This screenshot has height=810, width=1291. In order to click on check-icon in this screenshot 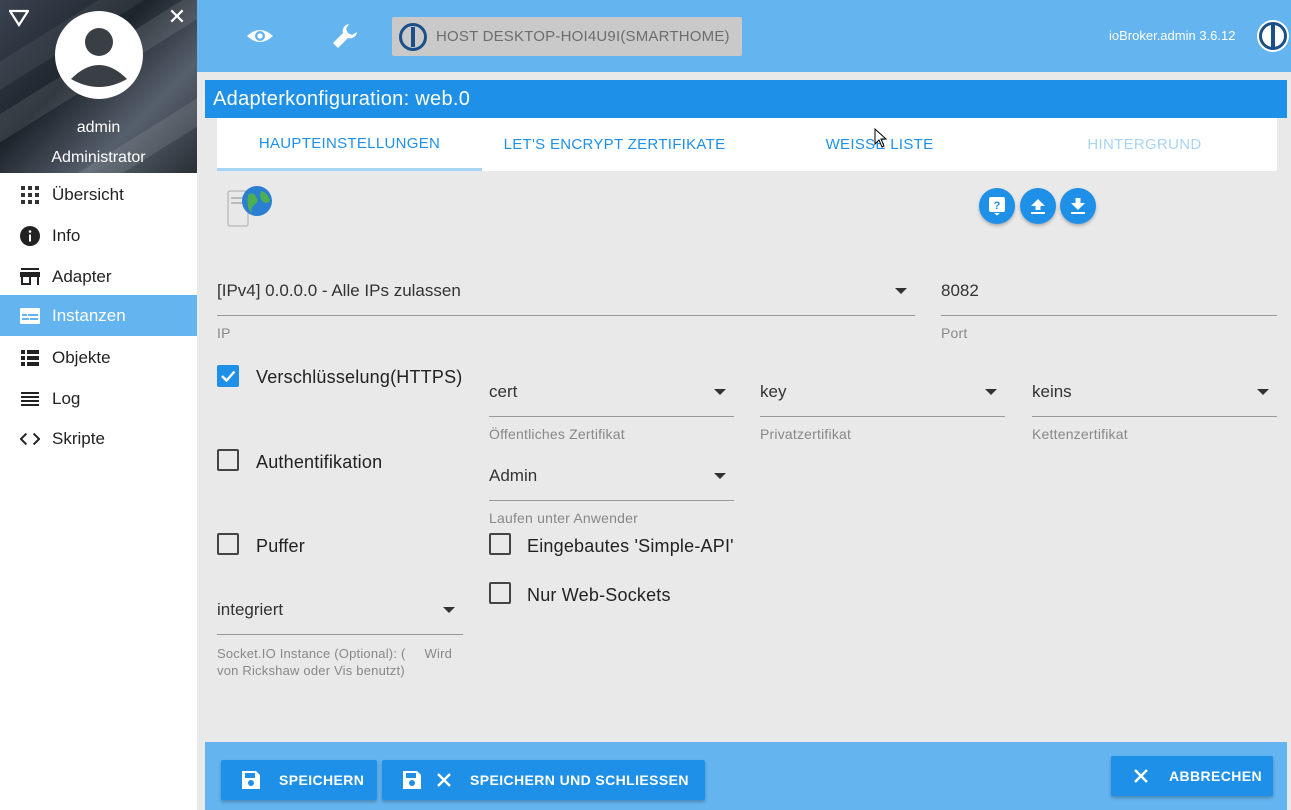, I will do `click(228, 376)`.